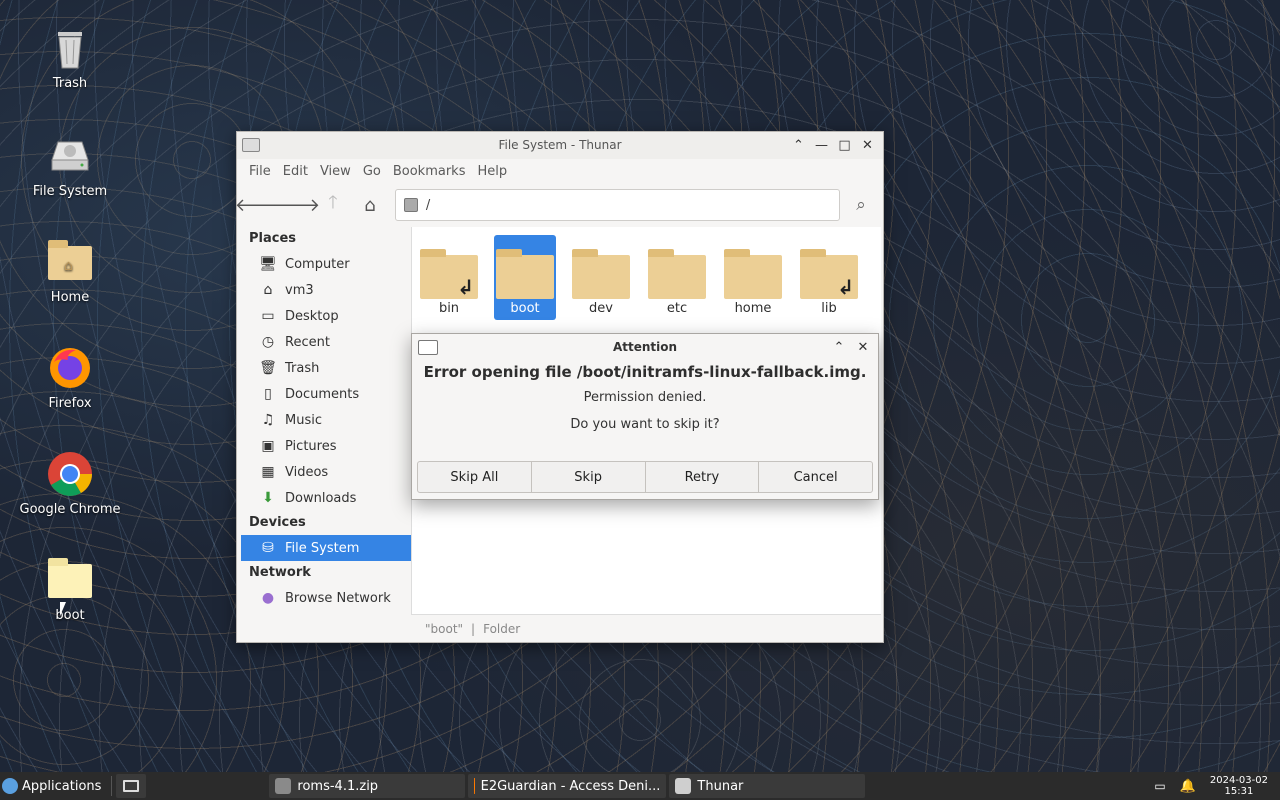  I want to click on sidebar-item-pictures: ▣ Pictures, so click(326, 446).